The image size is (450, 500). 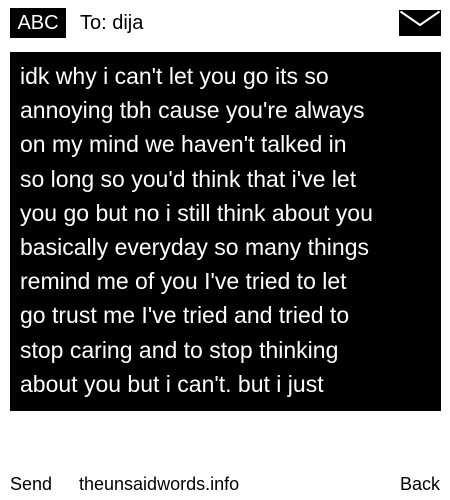 What do you see at coordinates (420, 23) in the screenshot?
I see `envelope-icon` at bounding box center [420, 23].